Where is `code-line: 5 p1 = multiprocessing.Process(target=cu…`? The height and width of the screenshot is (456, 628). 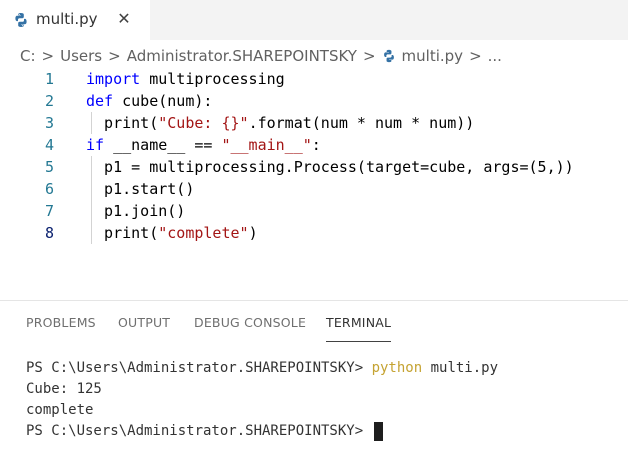 code-line: 5 p1 = multiprocessing.Process(target=cu… is located at coordinates (314, 167).